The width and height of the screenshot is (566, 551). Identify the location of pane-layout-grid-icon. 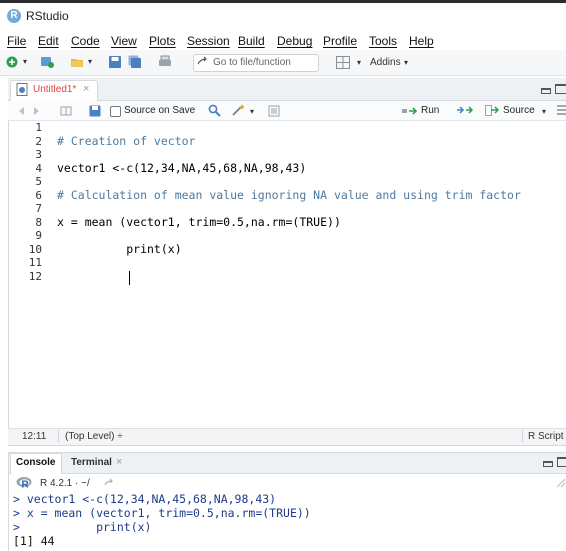
(343, 62).